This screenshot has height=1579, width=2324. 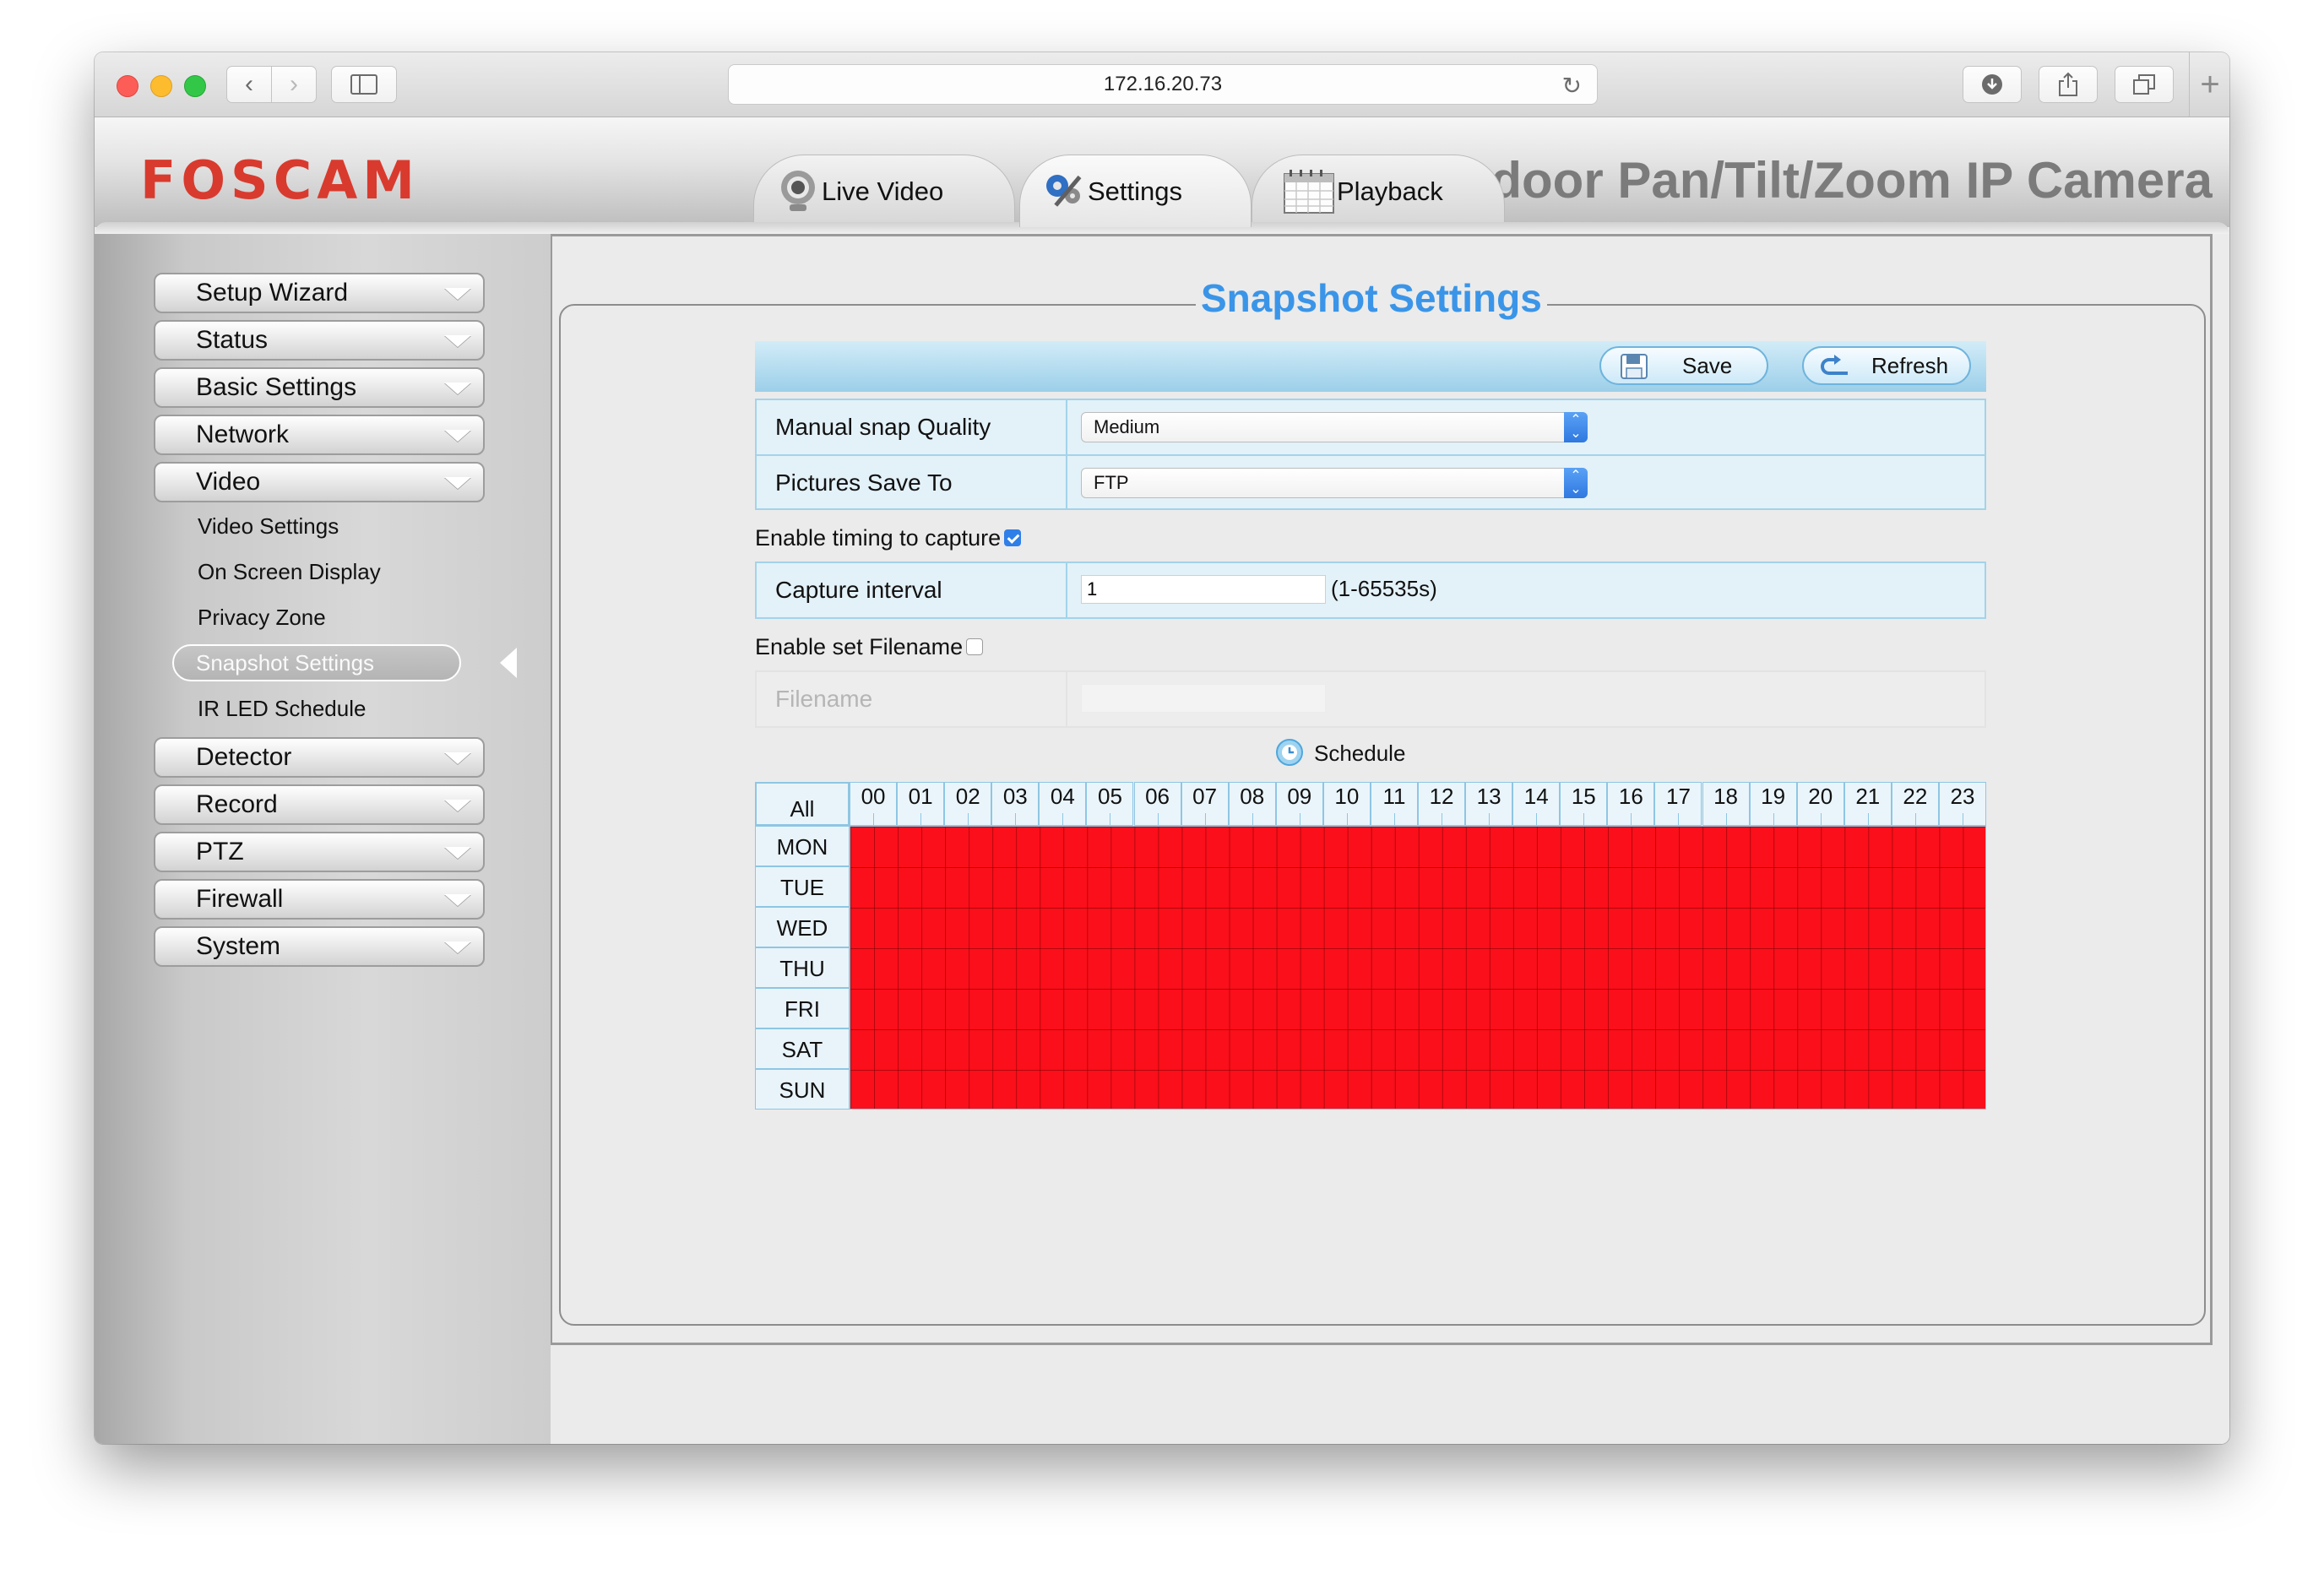 What do you see at coordinates (802, 927) in the screenshot?
I see `schedule-day-wed: WED` at bounding box center [802, 927].